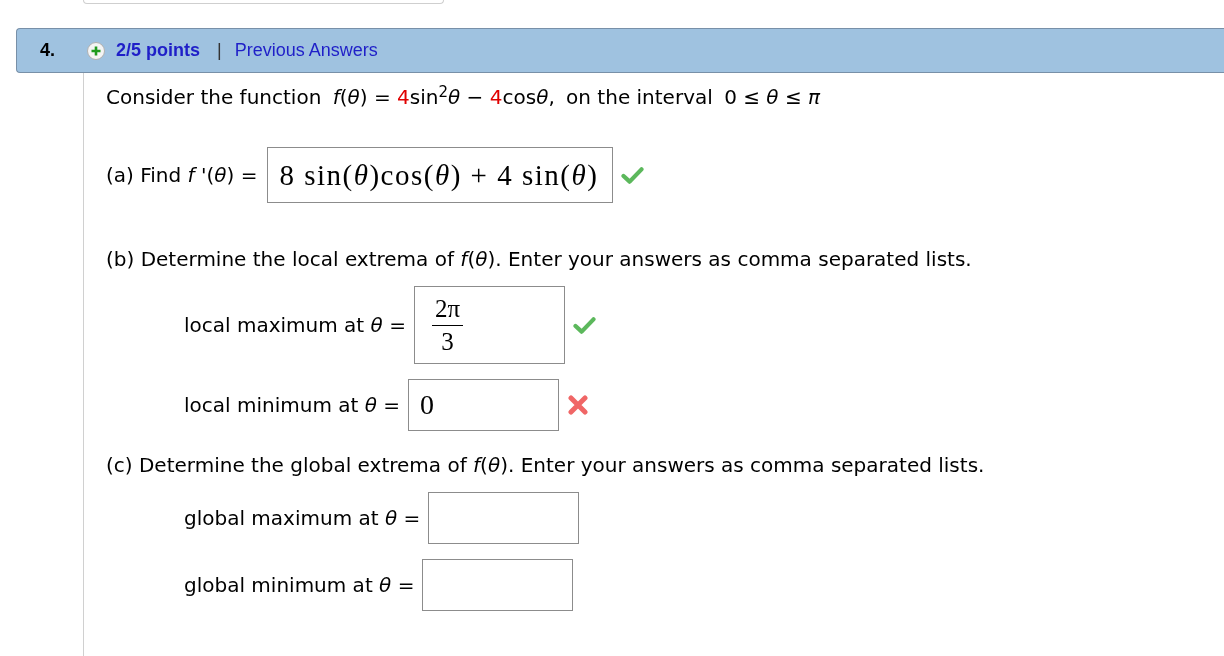 Image resolution: width=1224 pixels, height=656 pixels. I want to click on points-text: 2/5 points, so click(158, 50).